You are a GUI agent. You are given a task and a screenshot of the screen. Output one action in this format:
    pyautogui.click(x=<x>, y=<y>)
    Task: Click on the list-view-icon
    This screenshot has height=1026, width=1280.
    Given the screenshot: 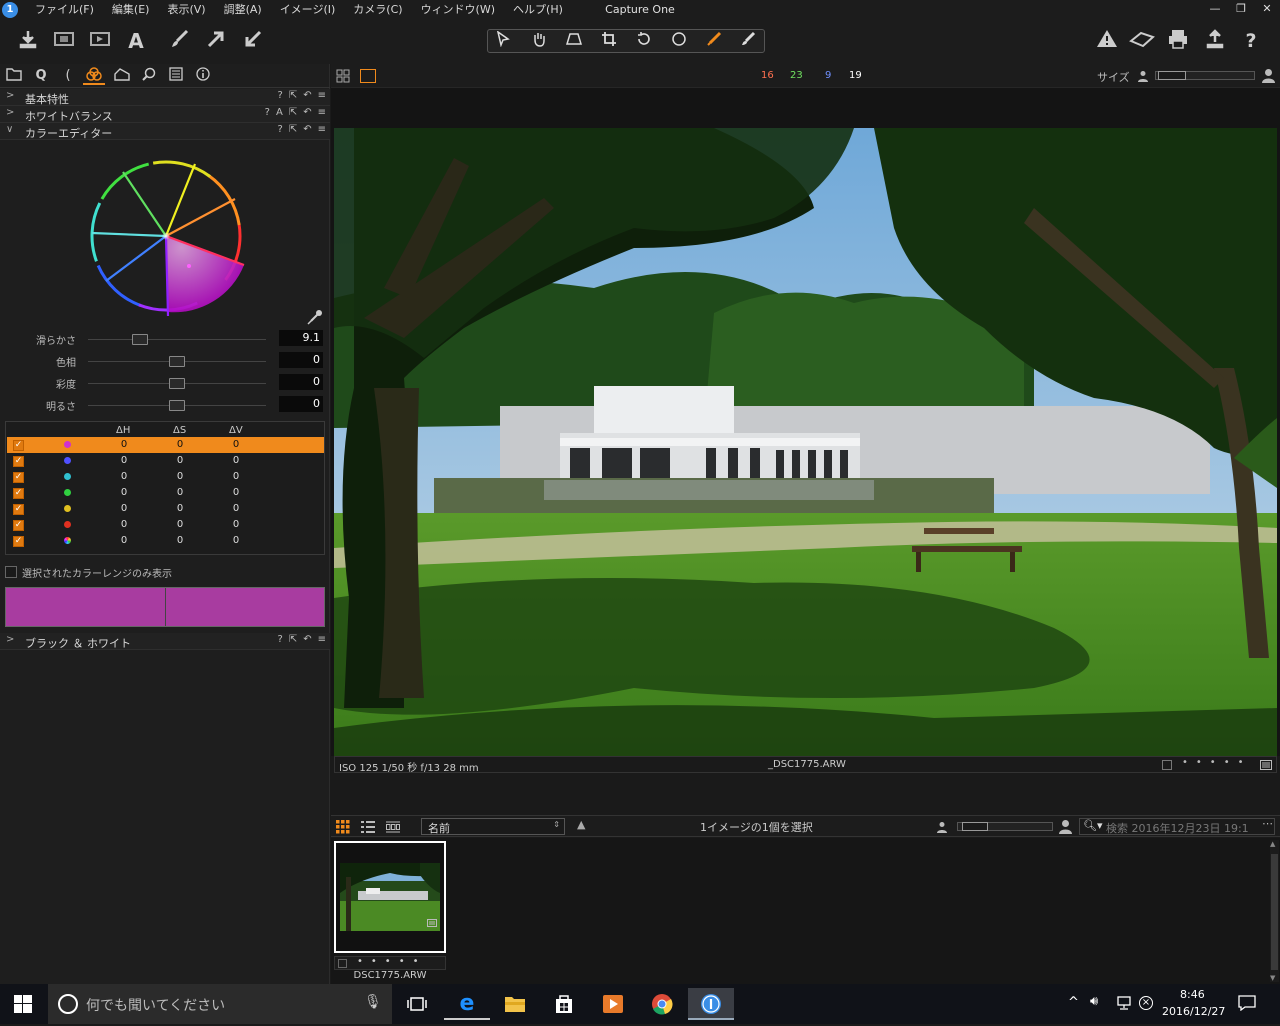 What is the action you would take?
    pyautogui.click(x=368, y=827)
    